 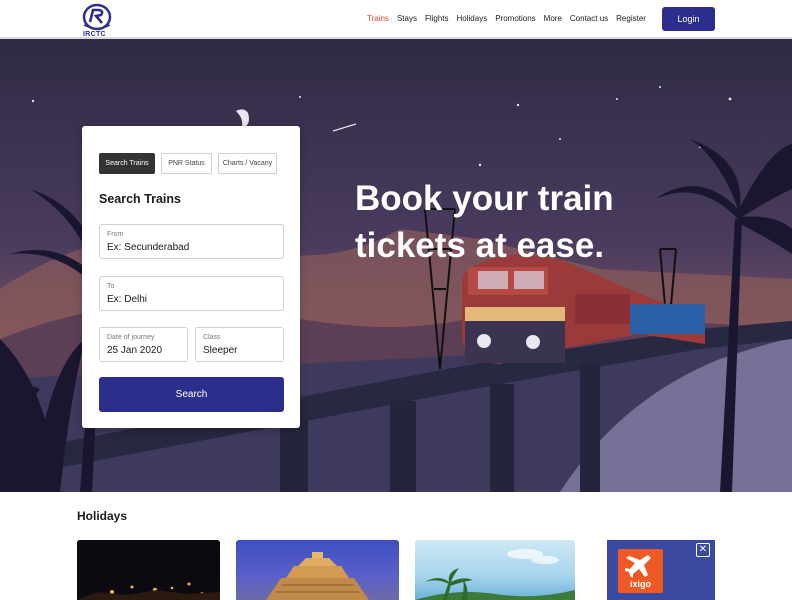 What do you see at coordinates (239, 350) in the screenshot?
I see `class-value: Sleeper` at bounding box center [239, 350].